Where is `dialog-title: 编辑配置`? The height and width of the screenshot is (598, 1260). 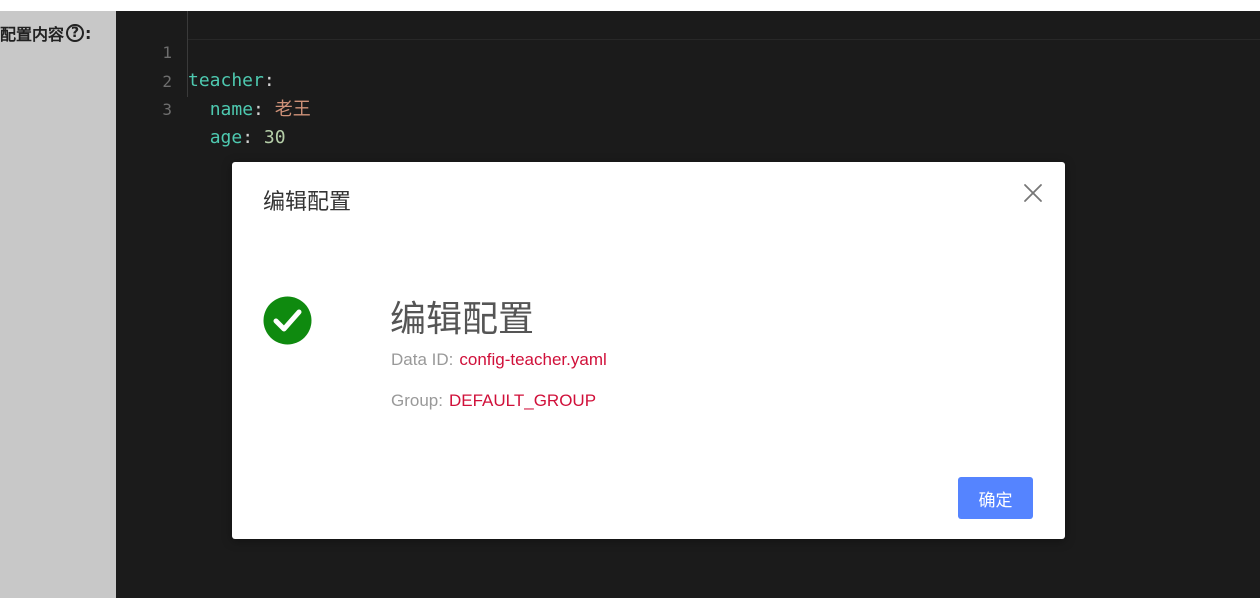
dialog-title: 编辑配置 is located at coordinates (307, 201).